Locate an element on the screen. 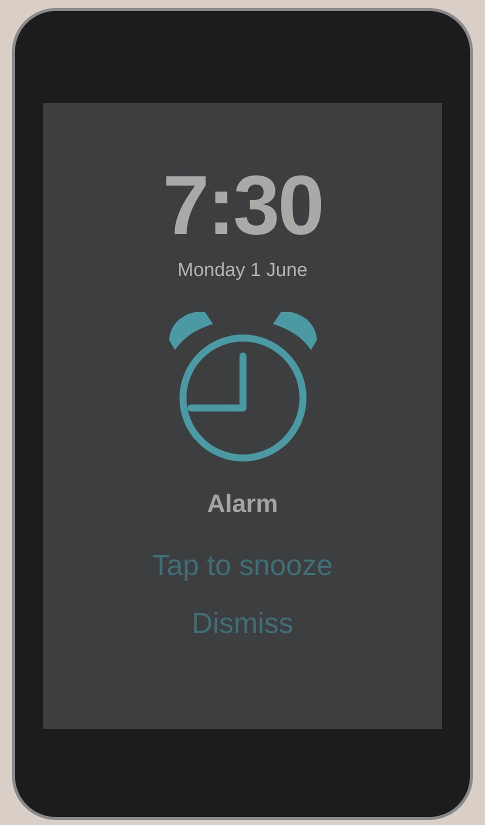  alarm-label: Alarm is located at coordinates (242, 504).